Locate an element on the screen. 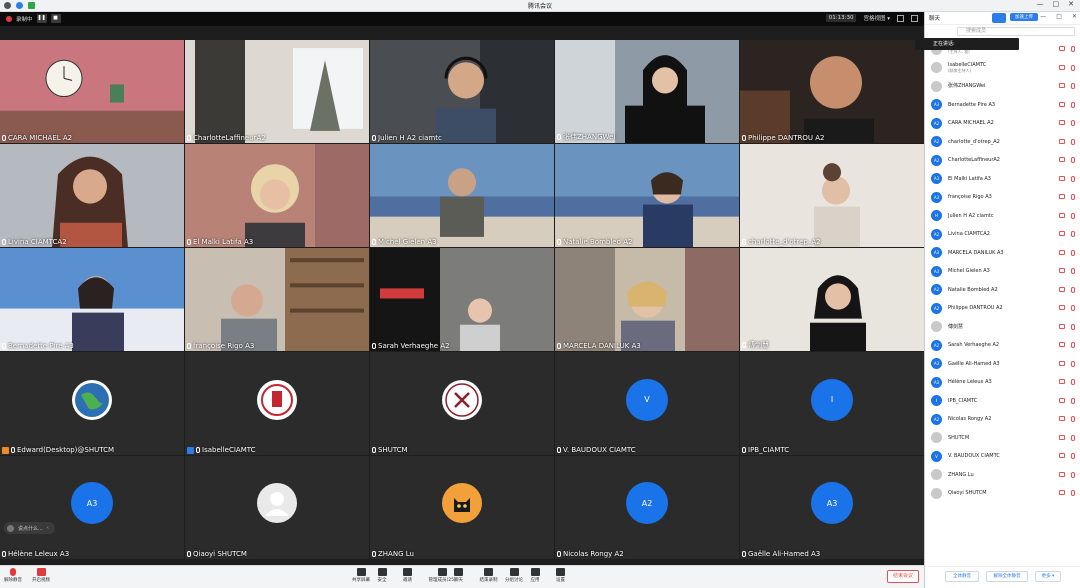 Image resolution: width=1080 pixels, height=588 pixels. chat-tab: 聊天 is located at coordinates (934, 18).